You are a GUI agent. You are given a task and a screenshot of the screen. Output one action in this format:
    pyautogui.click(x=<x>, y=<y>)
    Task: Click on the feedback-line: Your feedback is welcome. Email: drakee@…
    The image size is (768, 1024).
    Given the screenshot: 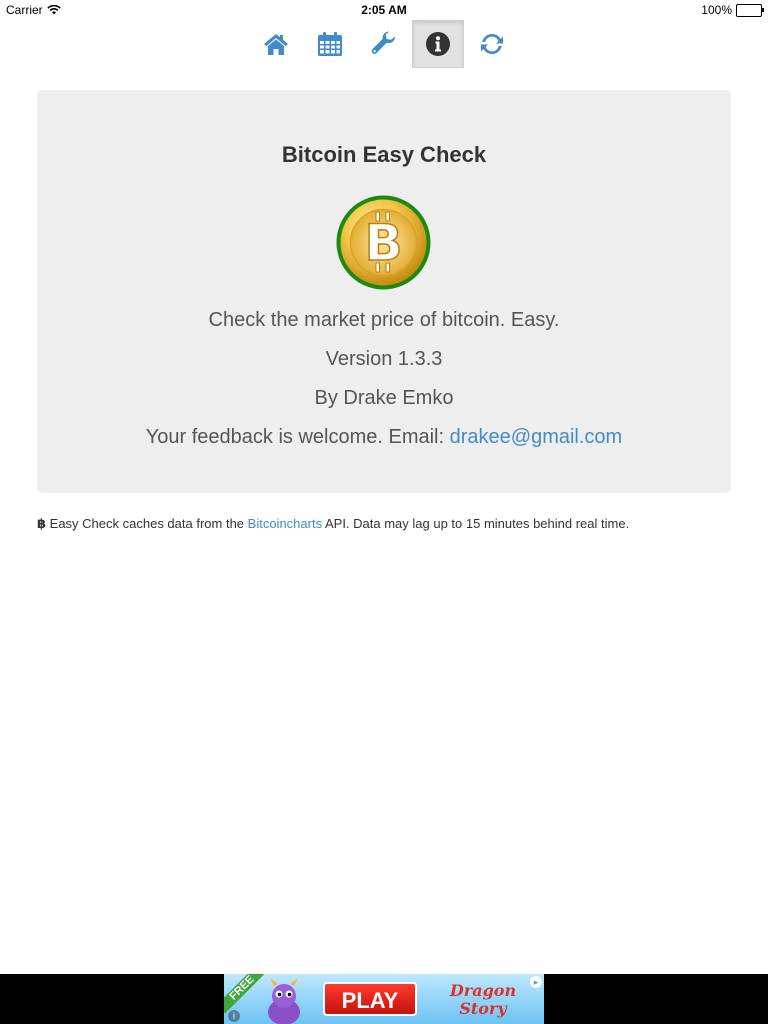 What is the action you would take?
    pyautogui.click(x=384, y=437)
    